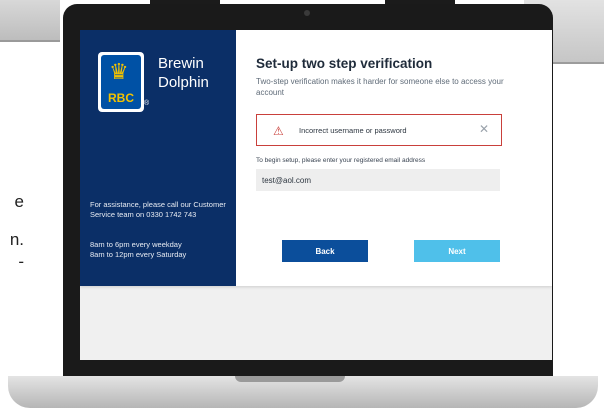 The height and width of the screenshot is (408, 604). I want to click on rbc-logo: ♛ RBC, so click(121, 82).